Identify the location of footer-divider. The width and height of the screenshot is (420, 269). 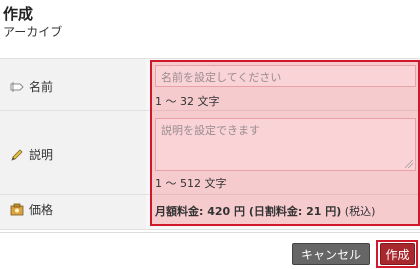
(210, 232).